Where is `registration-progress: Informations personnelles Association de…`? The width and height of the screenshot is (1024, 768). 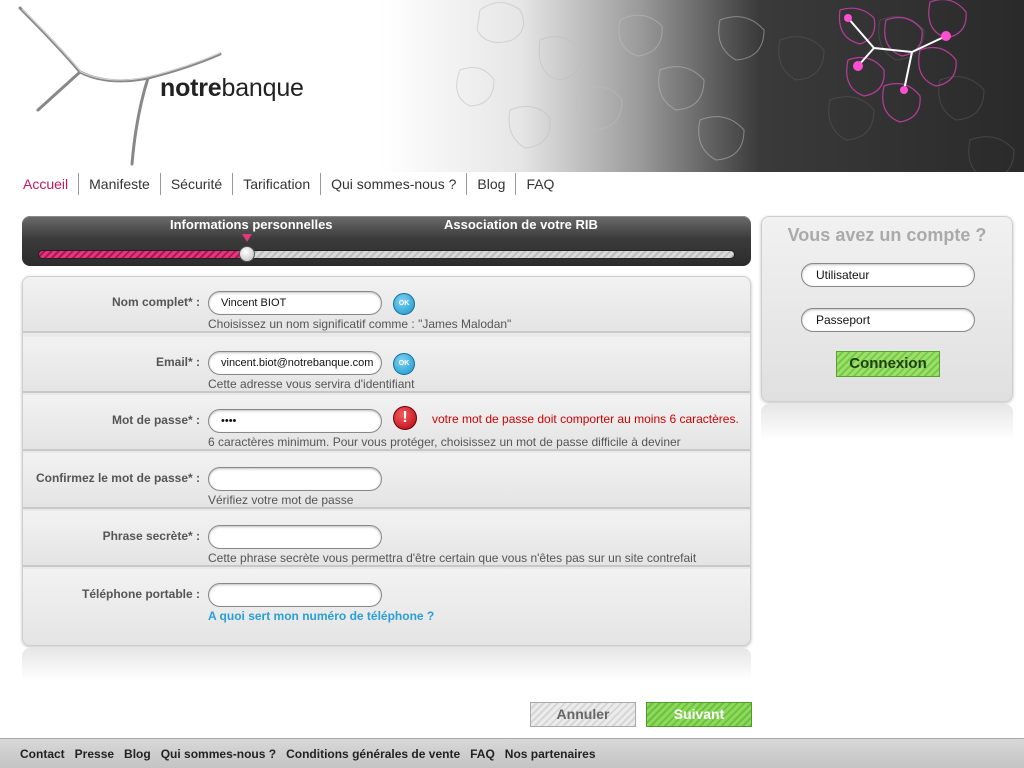 registration-progress: Informations personnelles Association de… is located at coordinates (386, 241).